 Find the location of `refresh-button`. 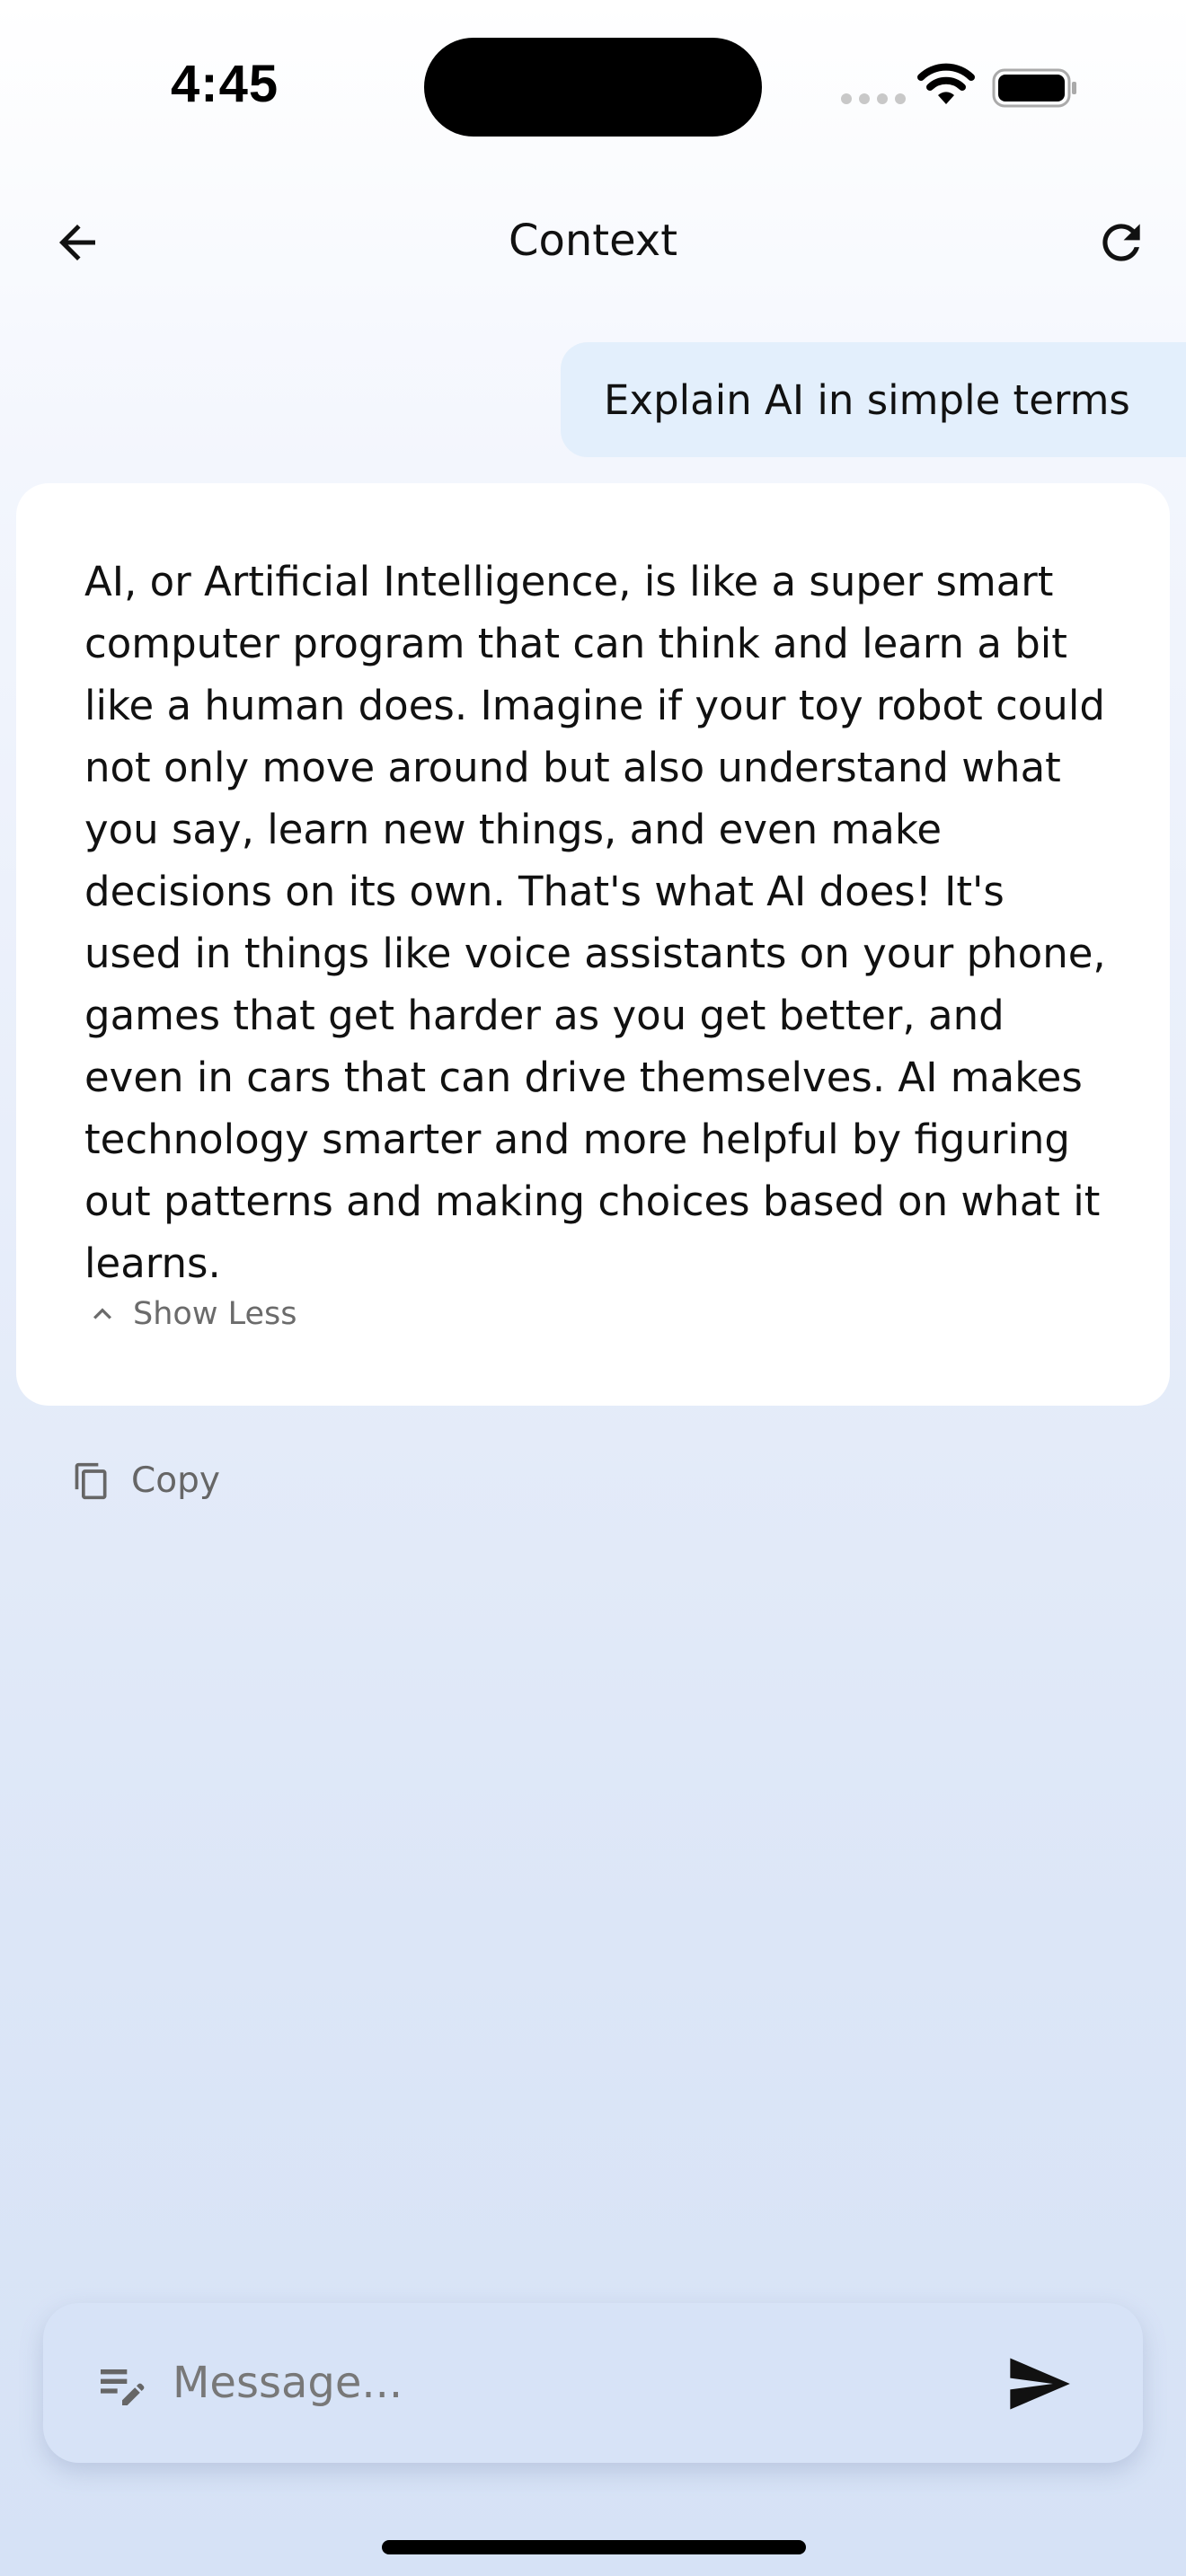

refresh-button is located at coordinates (1121, 242).